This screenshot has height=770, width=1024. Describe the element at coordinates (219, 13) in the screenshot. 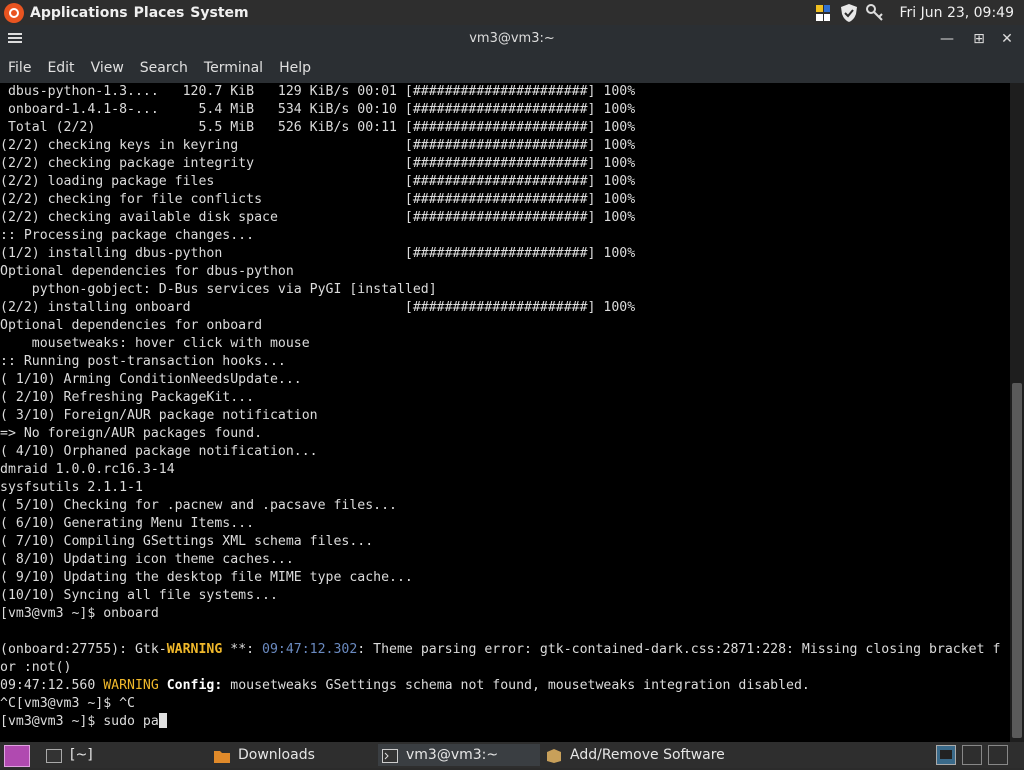

I see `system-menu: System` at that location.